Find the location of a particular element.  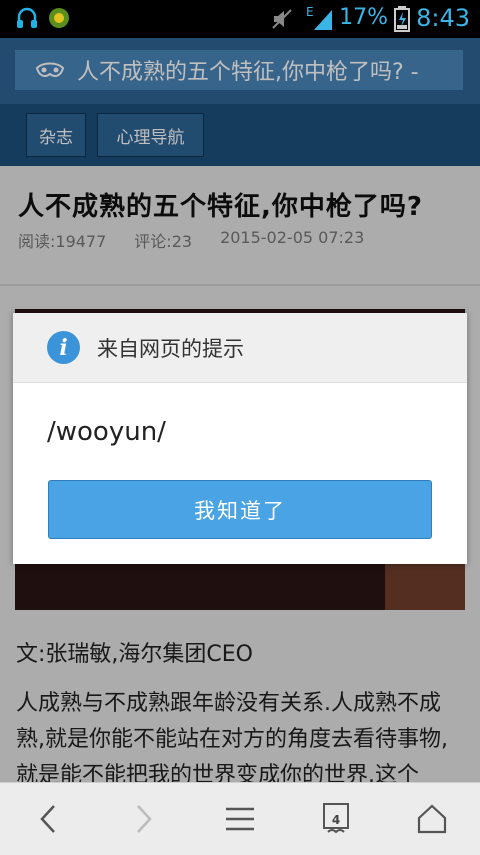

dialog-title: 来自网页的提示 is located at coordinates (170, 349).